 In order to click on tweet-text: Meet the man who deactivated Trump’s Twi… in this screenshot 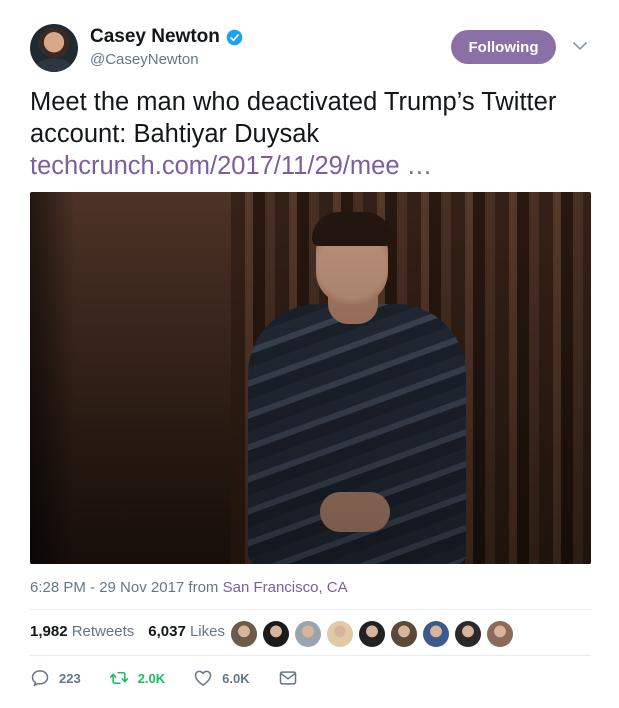, I will do `click(293, 118)`.